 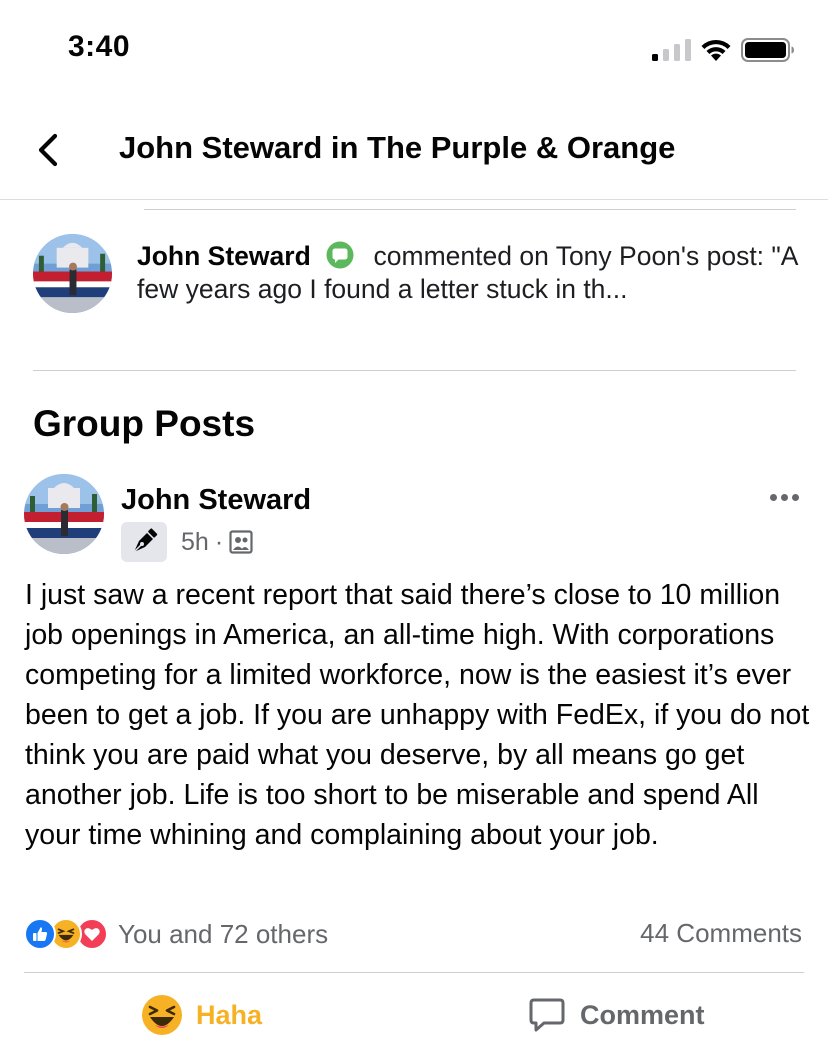 I want to click on like-icon, so click(x=40, y=934).